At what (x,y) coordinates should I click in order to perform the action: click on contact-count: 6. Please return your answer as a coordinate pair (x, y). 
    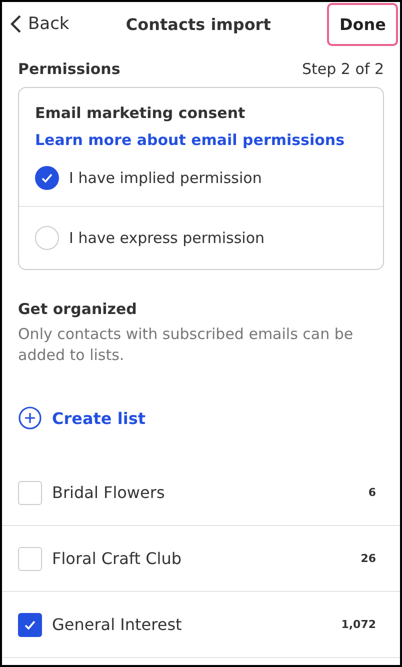
    Looking at the image, I should click on (372, 492).